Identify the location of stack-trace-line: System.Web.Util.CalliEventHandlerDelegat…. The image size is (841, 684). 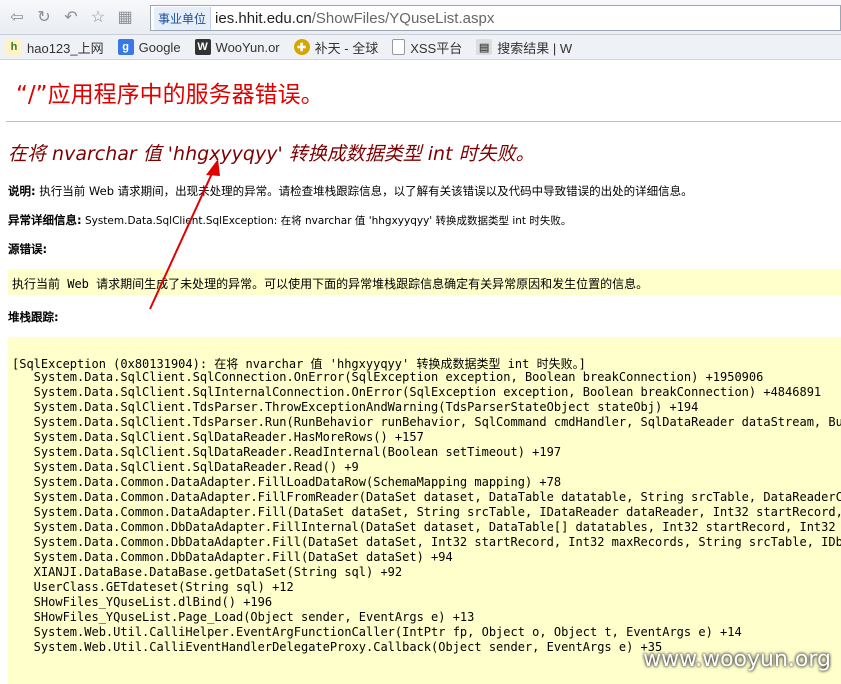
(337, 647).